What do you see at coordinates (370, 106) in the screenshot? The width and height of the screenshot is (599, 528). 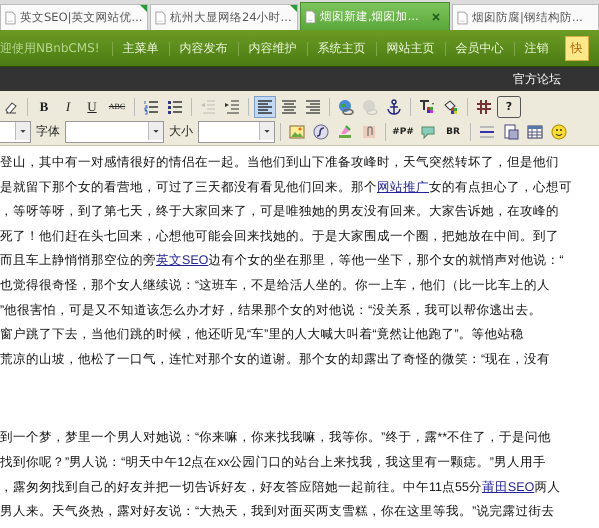 I see `globe-unlink-icon` at bounding box center [370, 106].